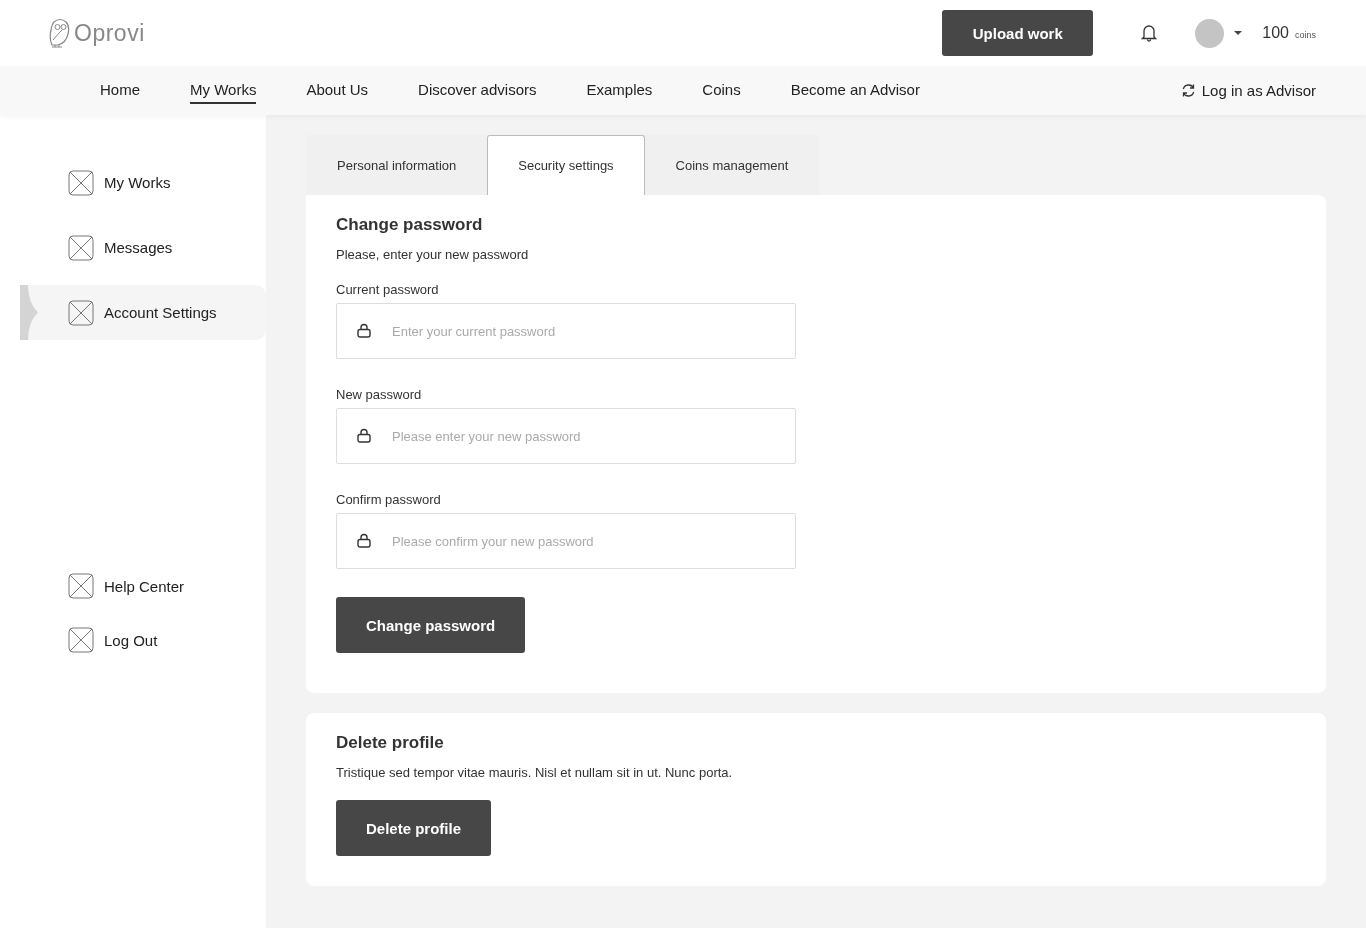  What do you see at coordinates (619, 90) in the screenshot?
I see `nav-link: Examples` at bounding box center [619, 90].